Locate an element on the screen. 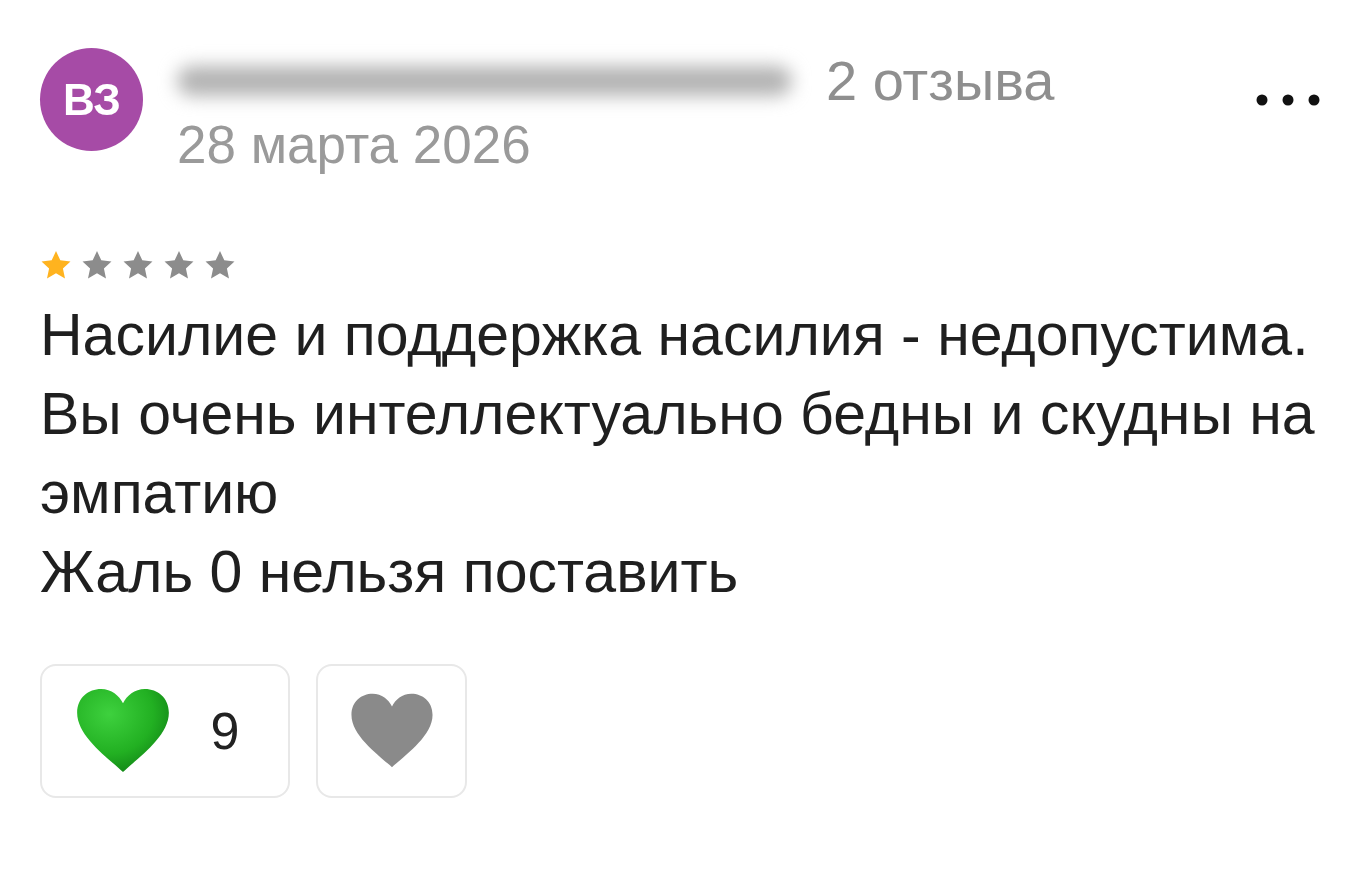 This screenshot has width=1360, height=870. like-button: 9 is located at coordinates (165, 731).